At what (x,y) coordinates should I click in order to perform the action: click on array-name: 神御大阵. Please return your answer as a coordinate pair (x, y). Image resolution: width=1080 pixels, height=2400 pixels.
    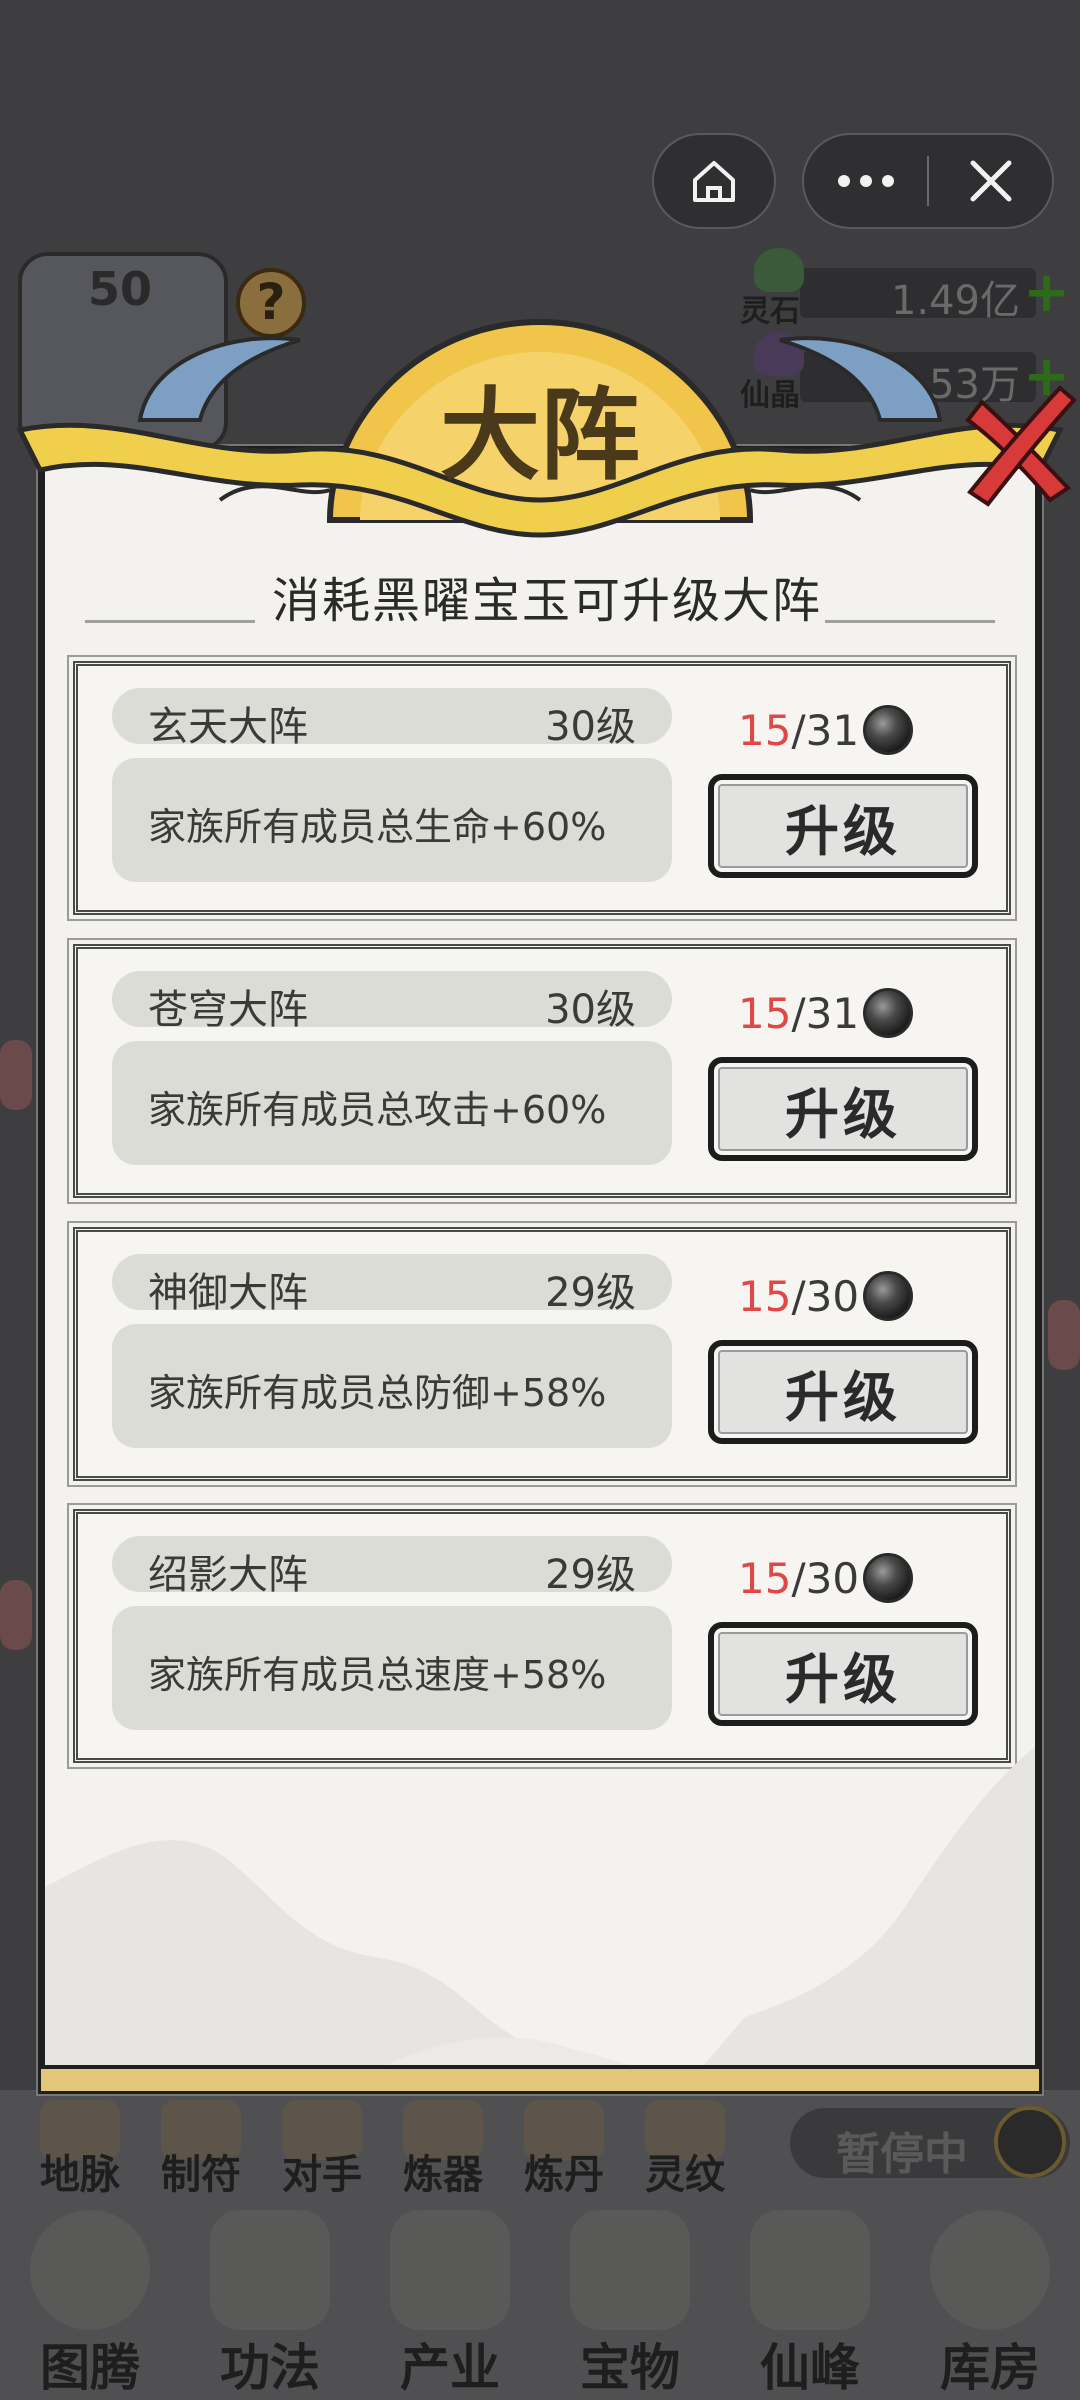
    Looking at the image, I should click on (228, 1293).